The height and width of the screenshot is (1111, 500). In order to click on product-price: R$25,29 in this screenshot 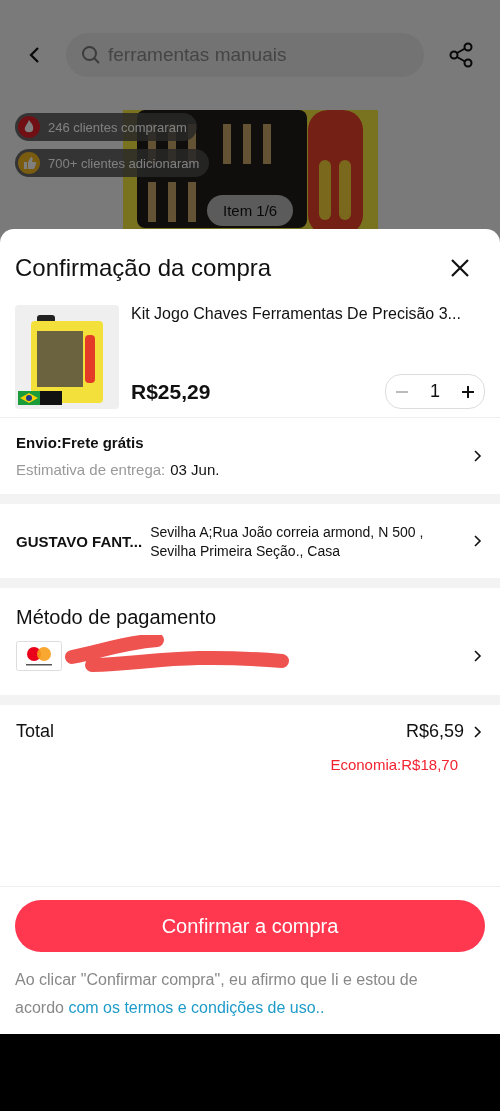, I will do `click(171, 391)`.